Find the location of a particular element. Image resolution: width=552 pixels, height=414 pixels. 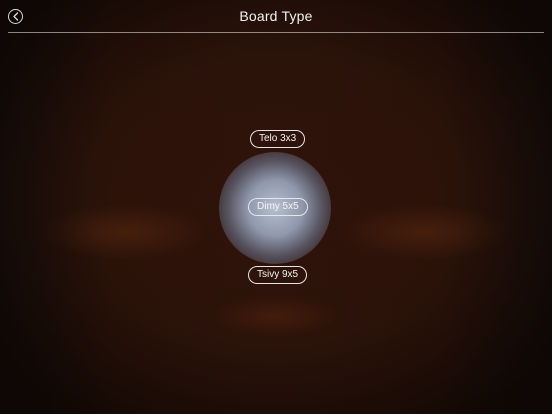

board-option-telo-3x3: Telo 3x3 is located at coordinates (278, 139).